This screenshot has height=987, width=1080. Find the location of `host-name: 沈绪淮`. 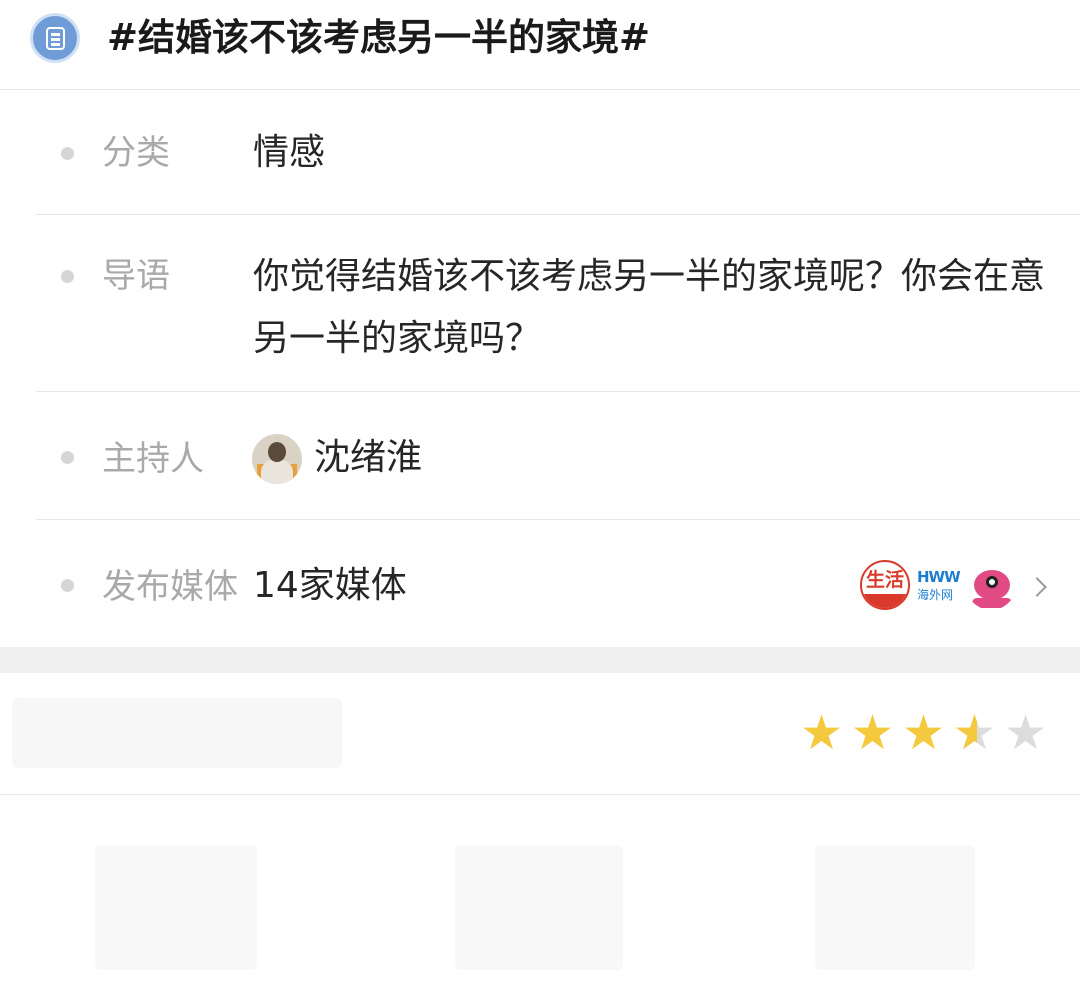

host-name: 沈绪淮 is located at coordinates (368, 458).